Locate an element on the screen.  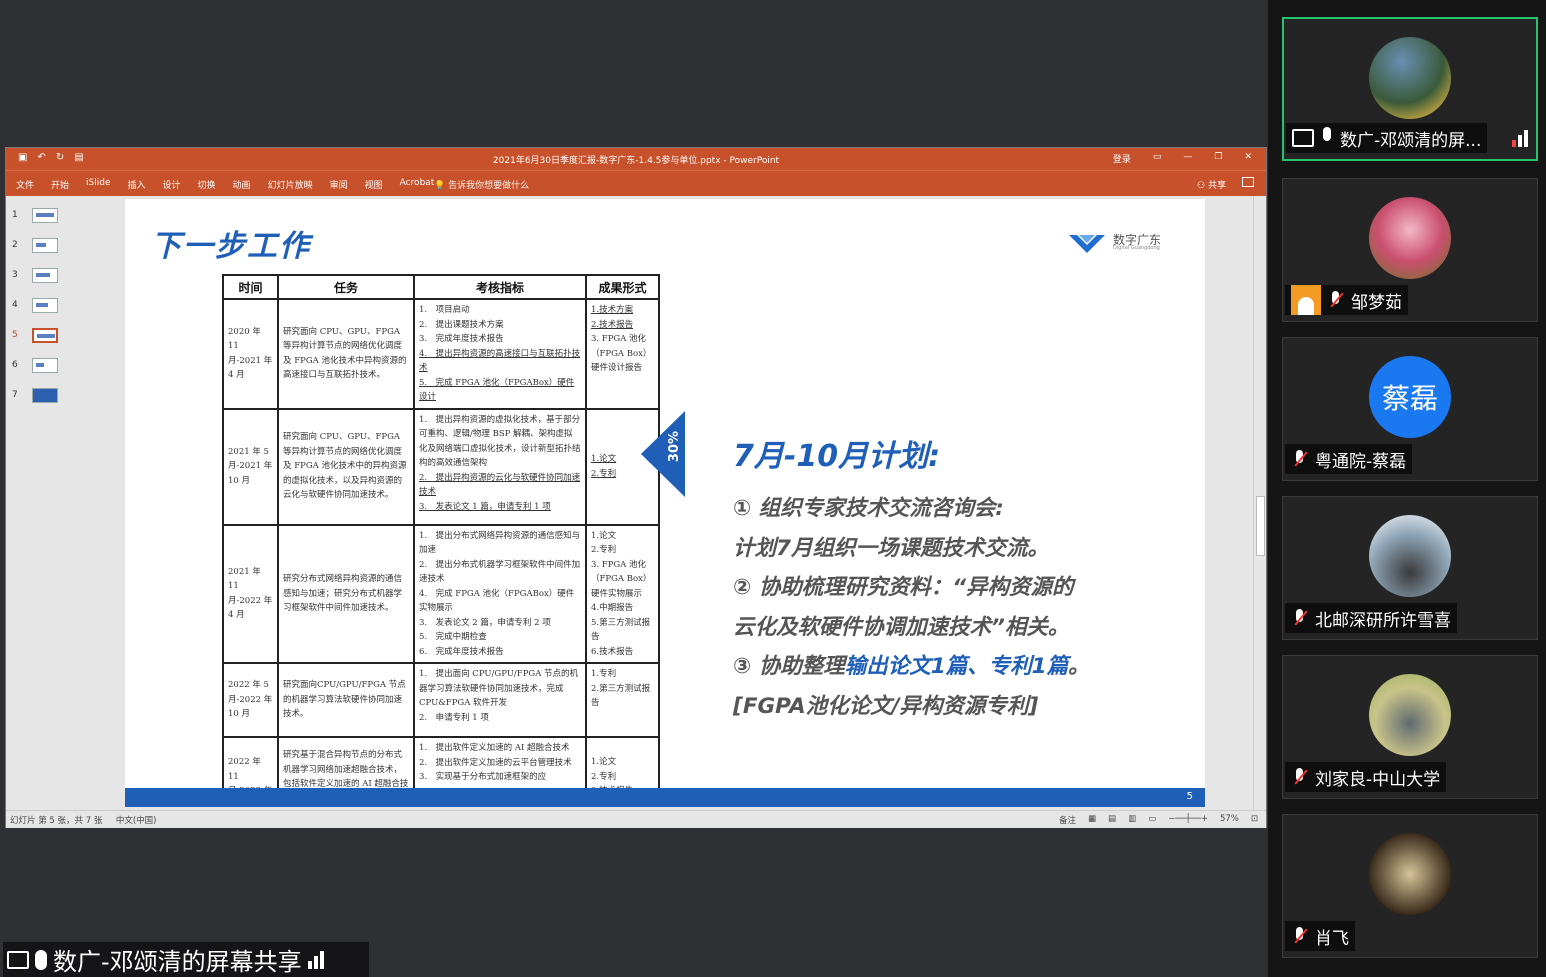
zoom-level: 57% is located at coordinates (1229, 820).